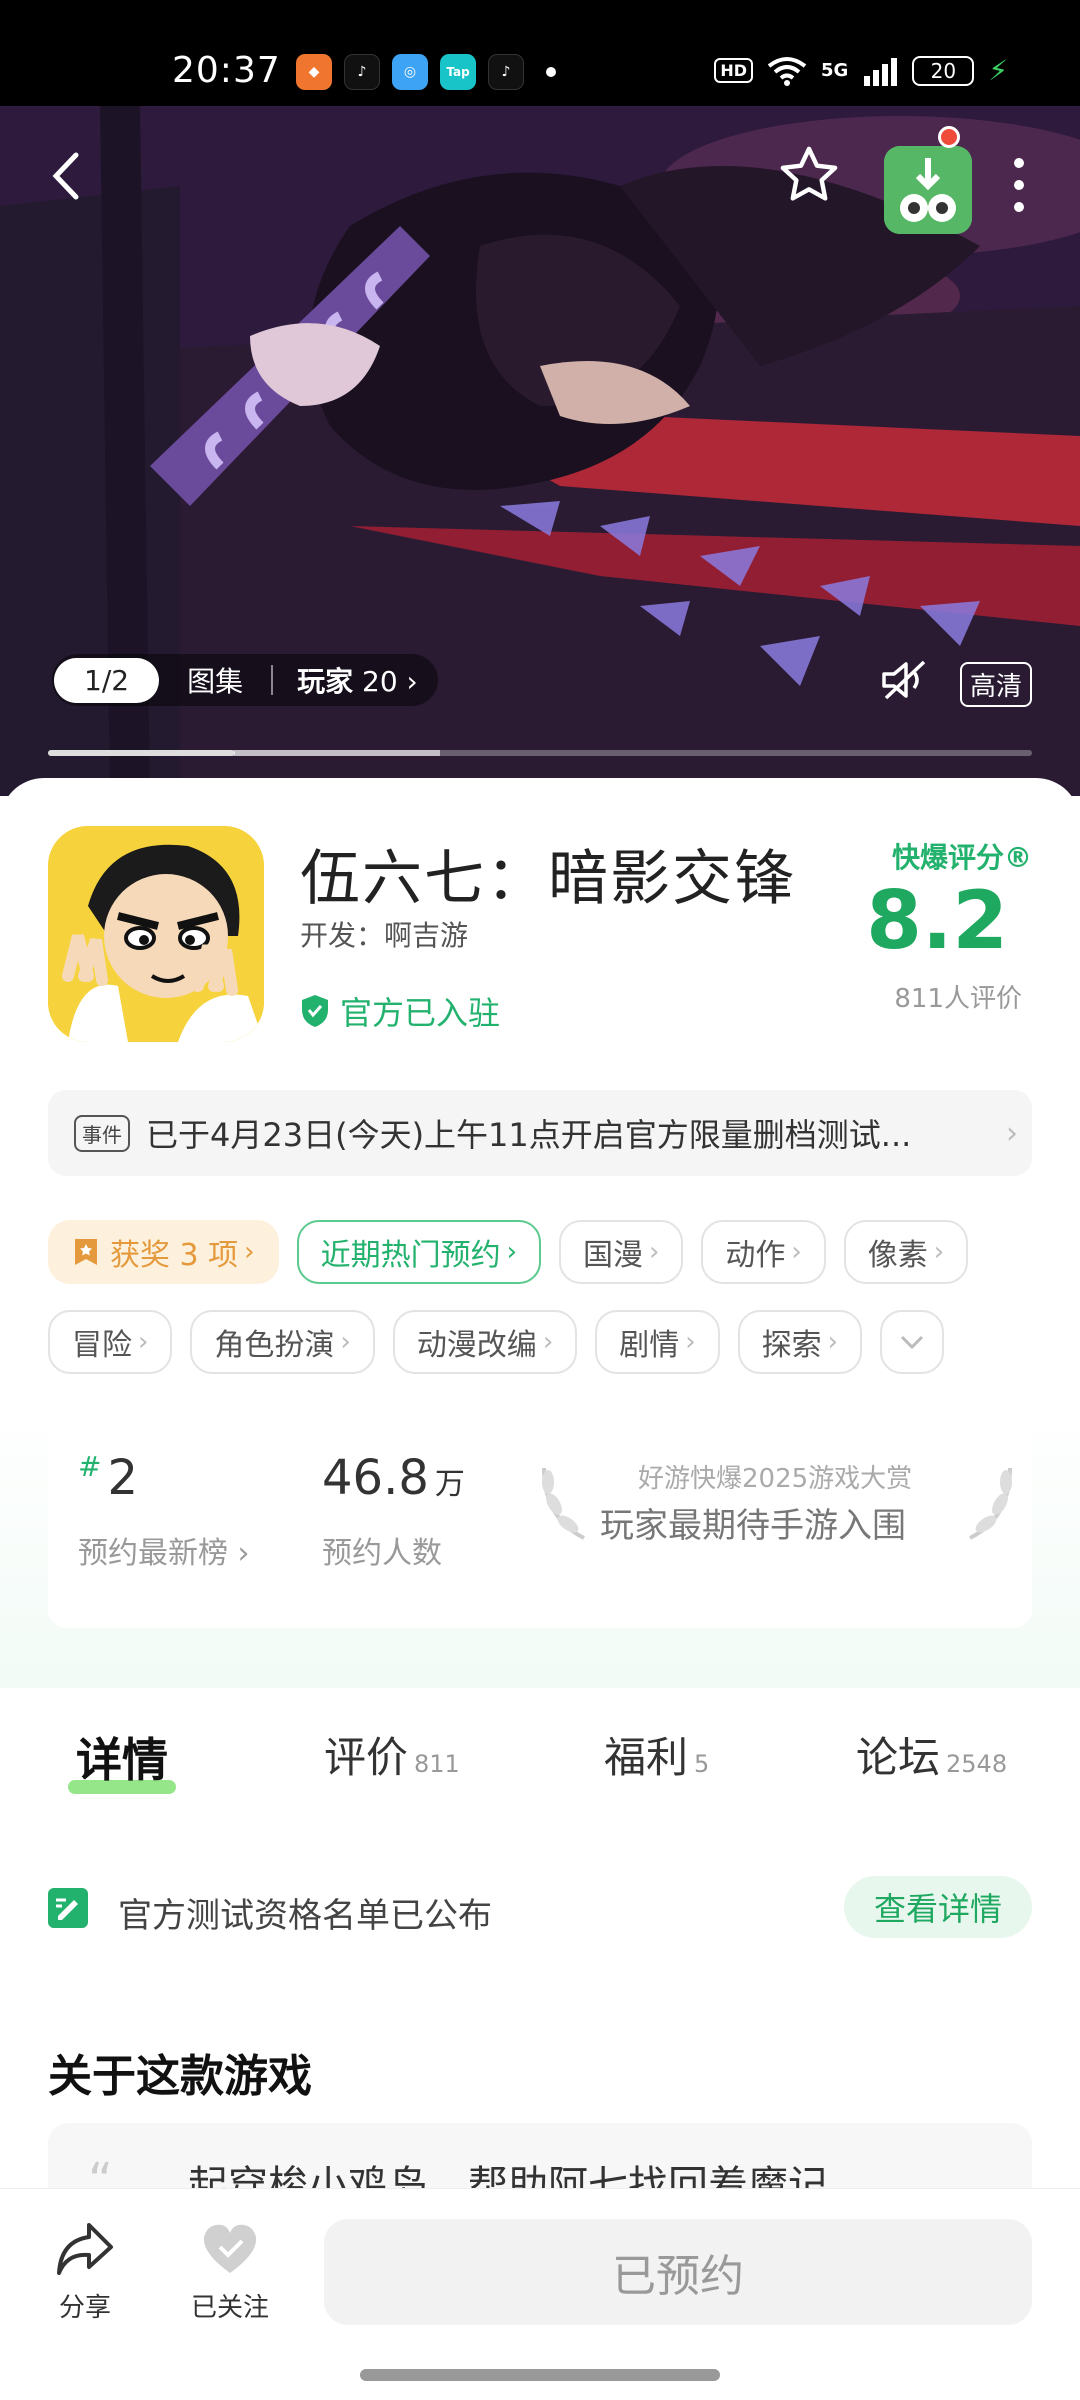 The width and height of the screenshot is (1080, 2400). I want to click on bottom-action-bar: 分享 已关注 已预约, so click(540, 2294).